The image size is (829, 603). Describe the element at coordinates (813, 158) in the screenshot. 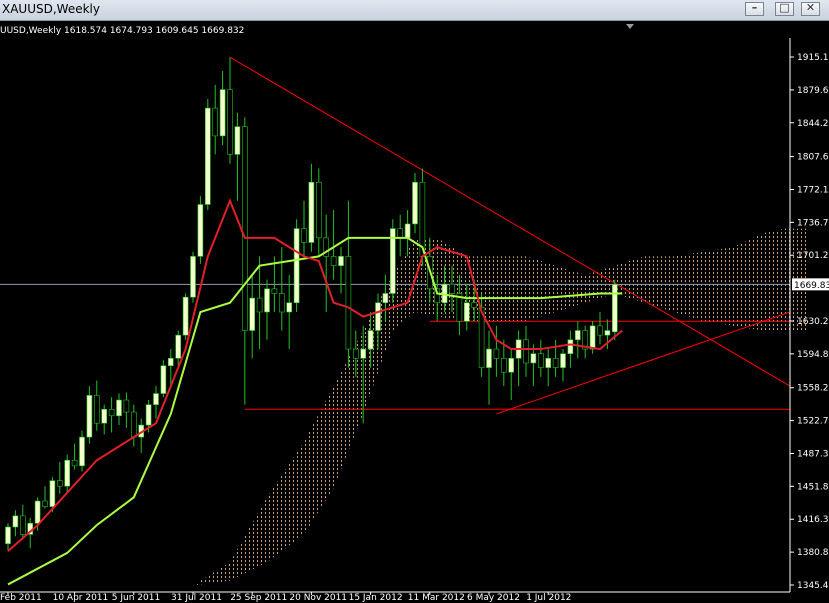

I see `price-tick-label: 1807.65` at that location.